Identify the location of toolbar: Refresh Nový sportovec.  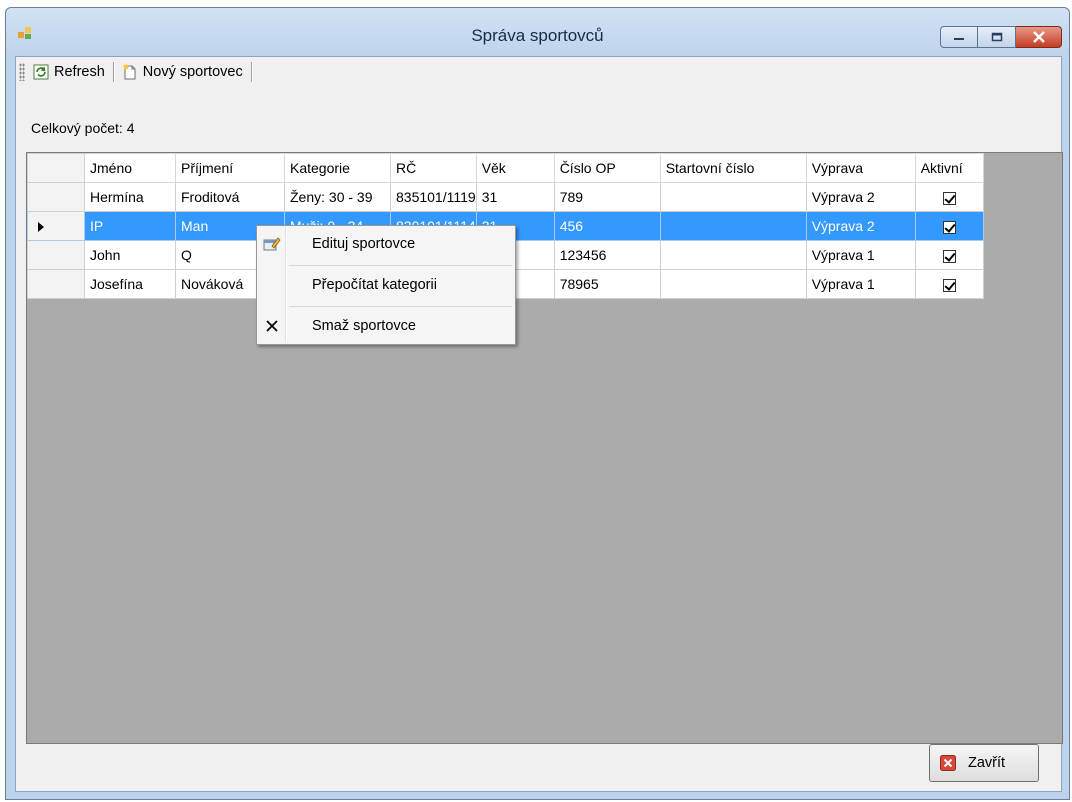
(538, 72).